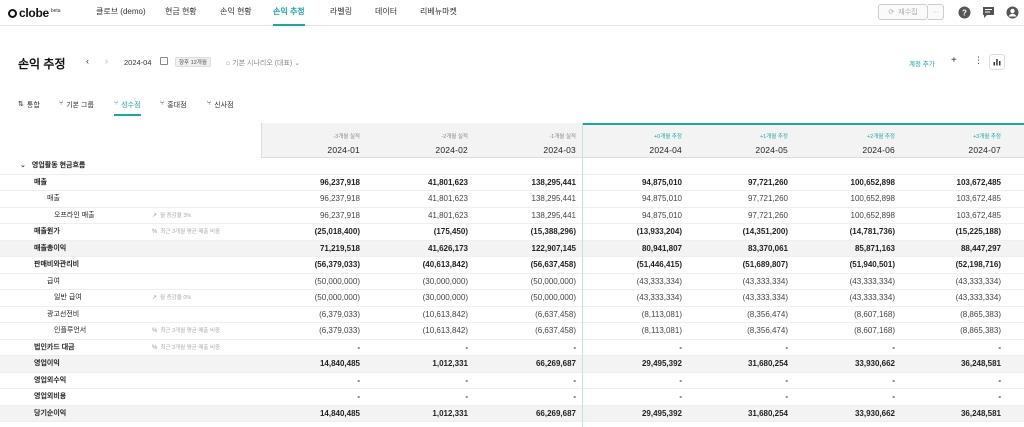 Image resolution: width=1024 pixels, height=427 pixels. What do you see at coordinates (106, 61) in the screenshot?
I see `next-month-button: ›` at bounding box center [106, 61].